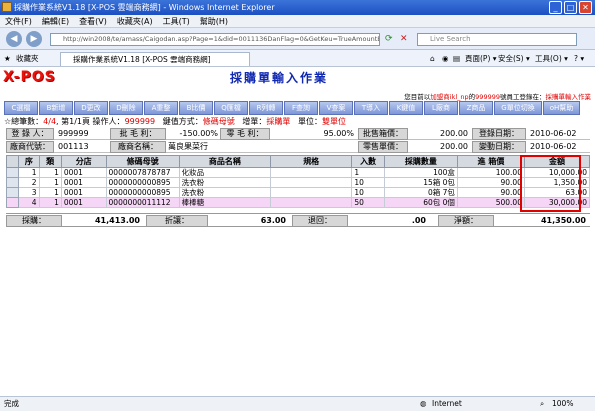  What do you see at coordinates (176, 21) in the screenshot?
I see `menu-tools: 工具(T)` at bounding box center [176, 21].